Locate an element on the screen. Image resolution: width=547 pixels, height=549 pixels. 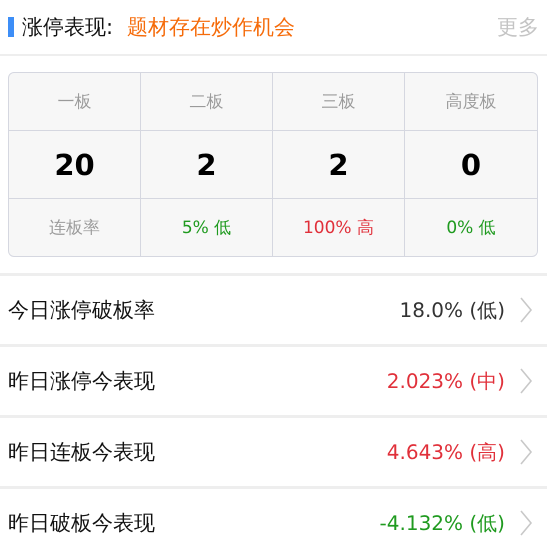
metric-row: 昨日连板今表现 4.643% (高) is located at coordinates (273, 453).